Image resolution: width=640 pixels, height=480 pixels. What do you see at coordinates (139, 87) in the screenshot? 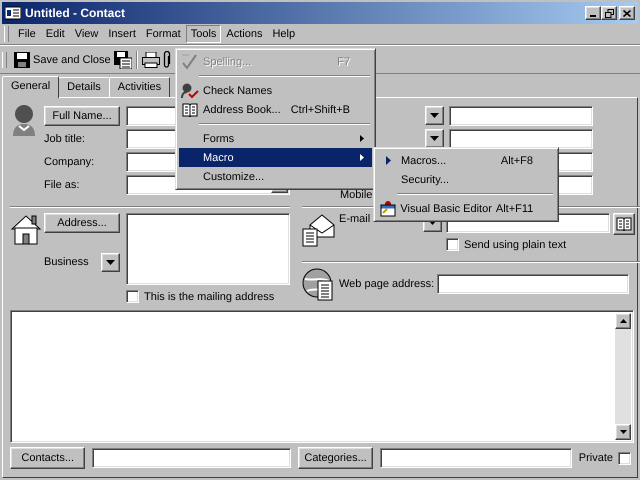
I see `tab: Activities` at bounding box center [139, 87].